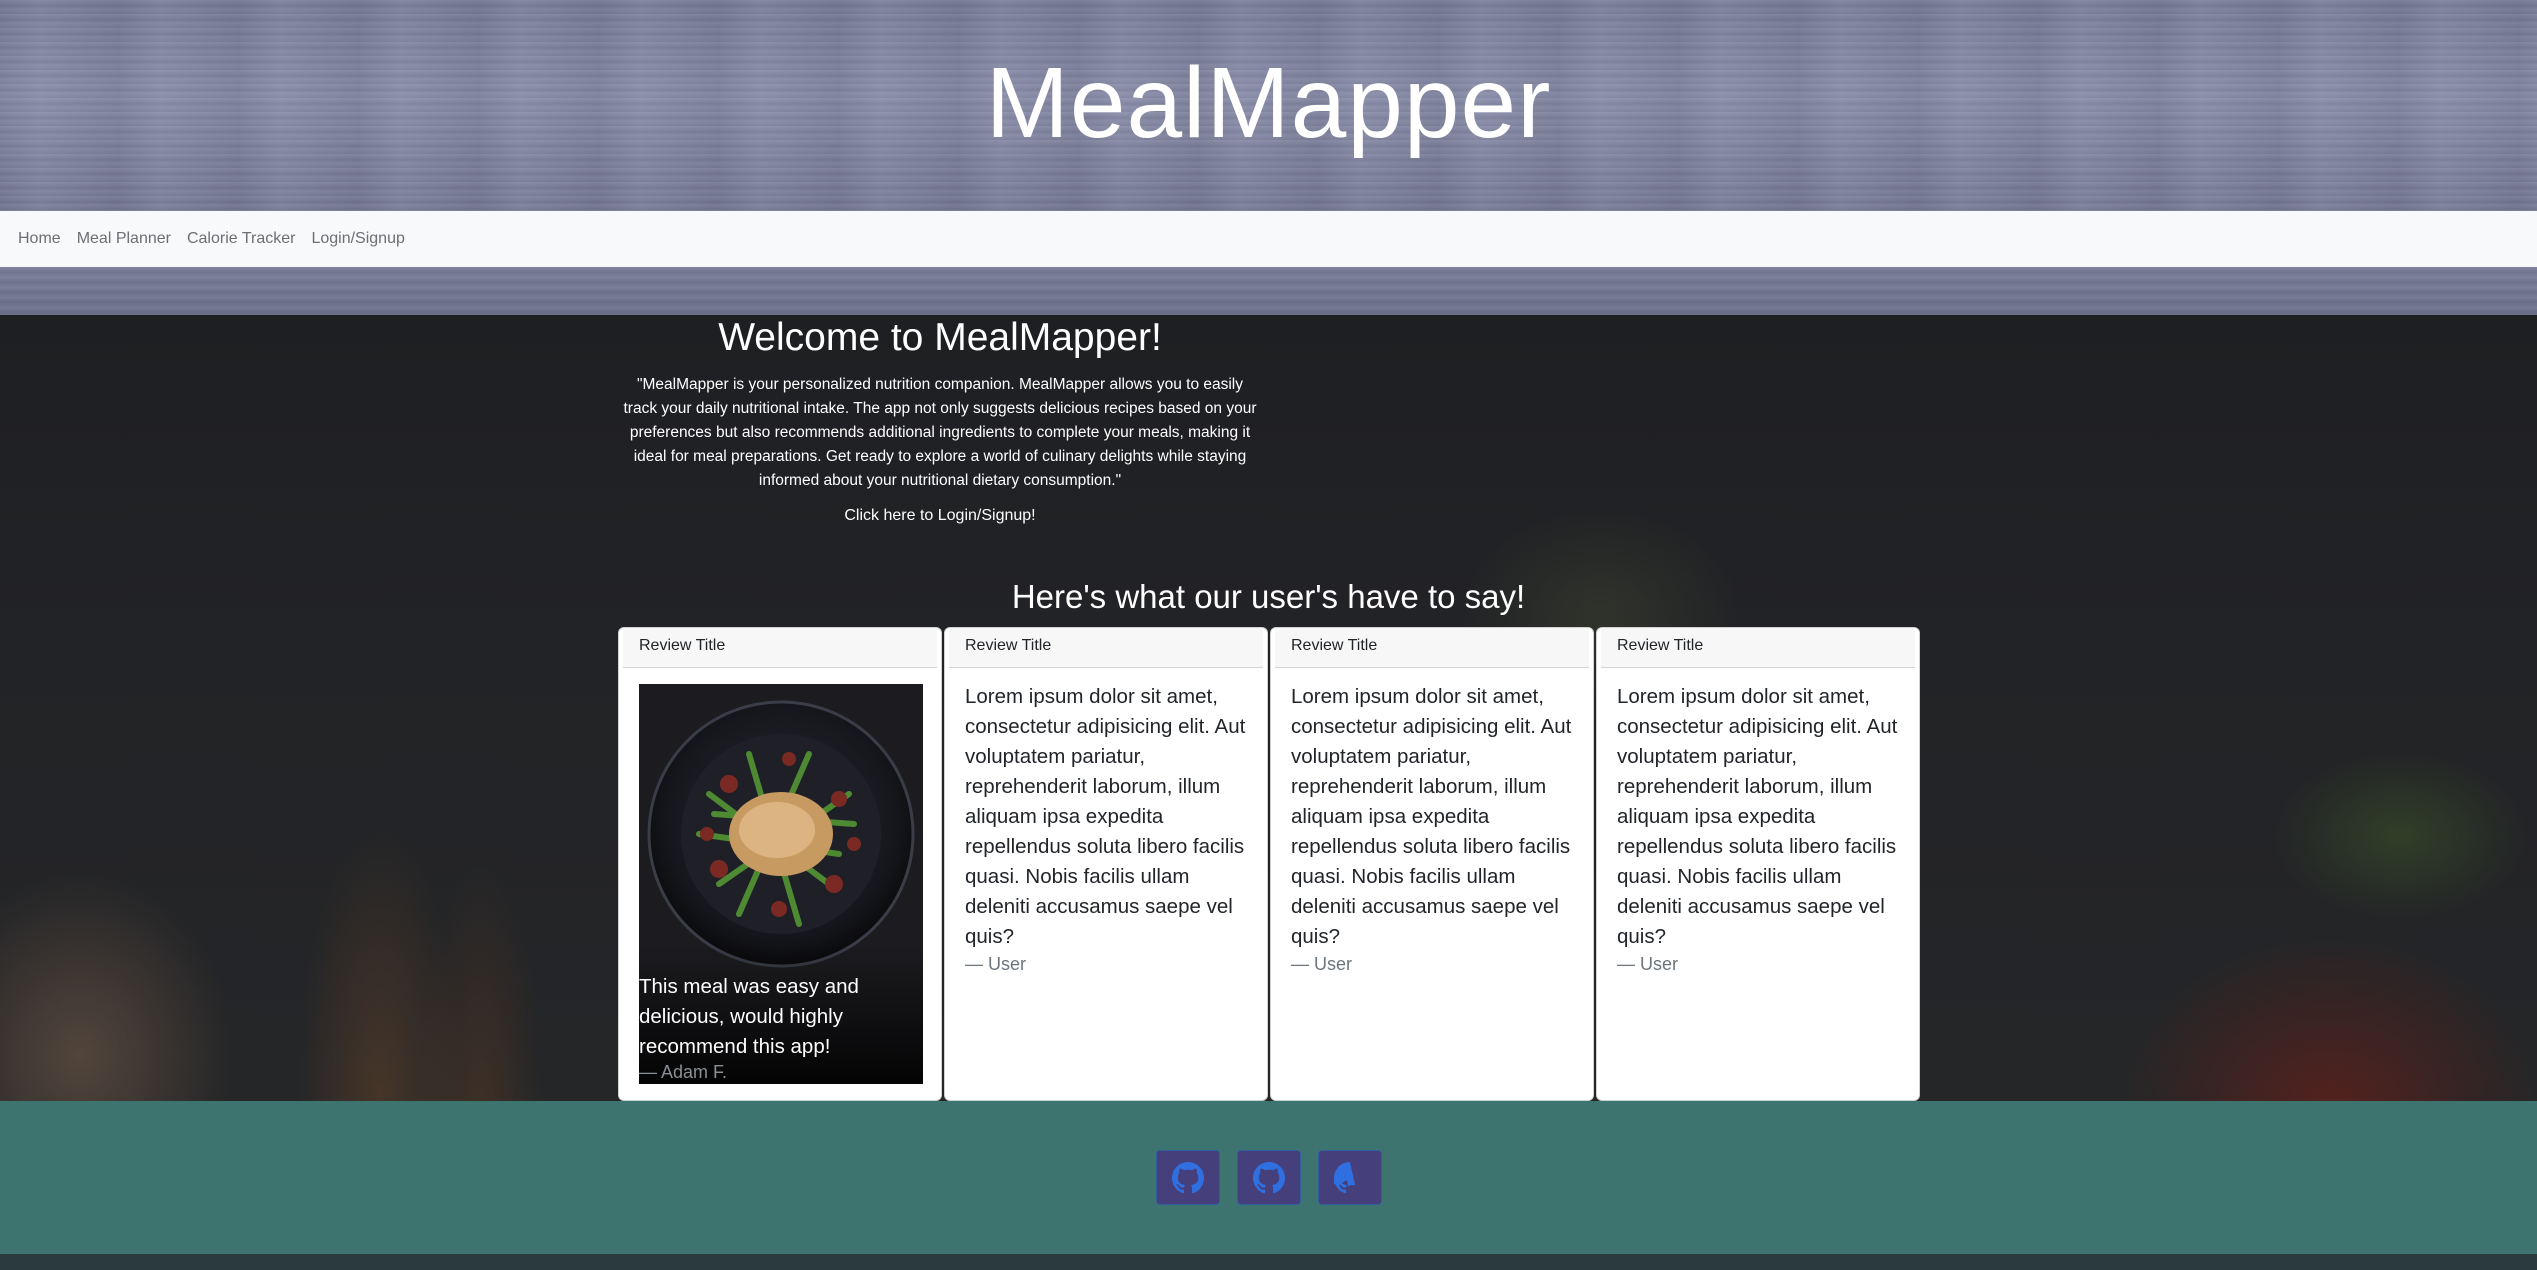 The image size is (2537, 1270). I want to click on nav-meal-planner: Meal Planner, so click(124, 239).